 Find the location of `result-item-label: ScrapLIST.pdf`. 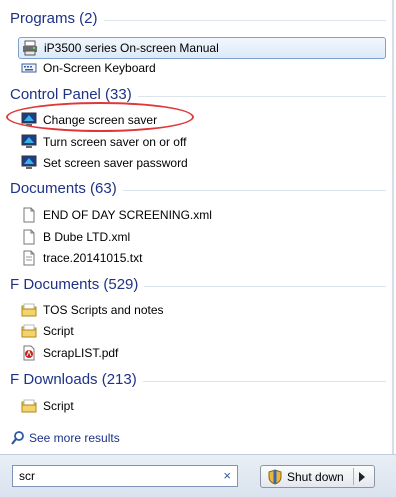

result-item-label: ScrapLIST.pdf is located at coordinates (81, 353).